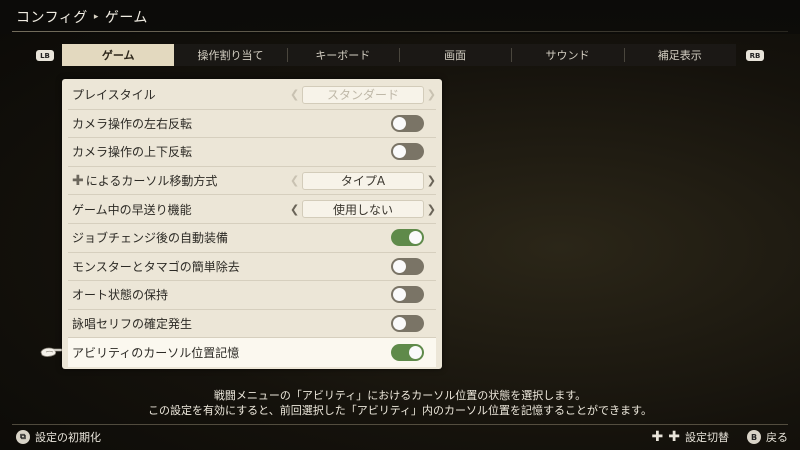  I want to click on reset-settings-button: ⧉ 設定の初期化, so click(58, 437).